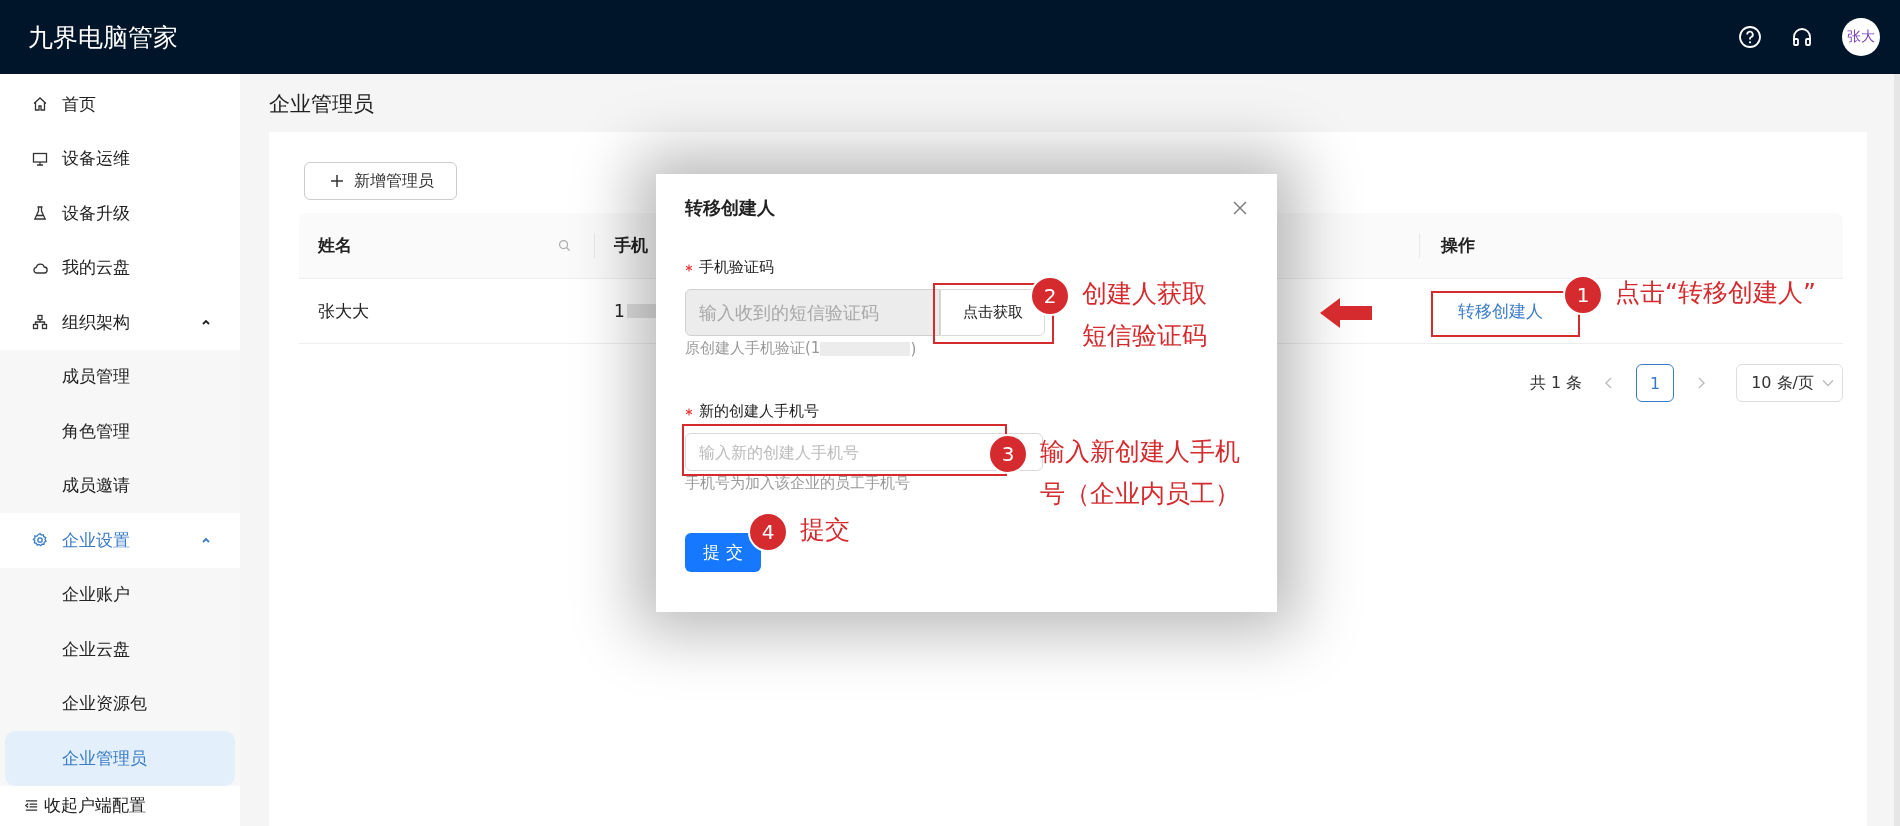 The width and height of the screenshot is (1900, 826). Describe the element at coordinates (120, 801) in the screenshot. I see `collapse-button: 收起户端配置` at that location.